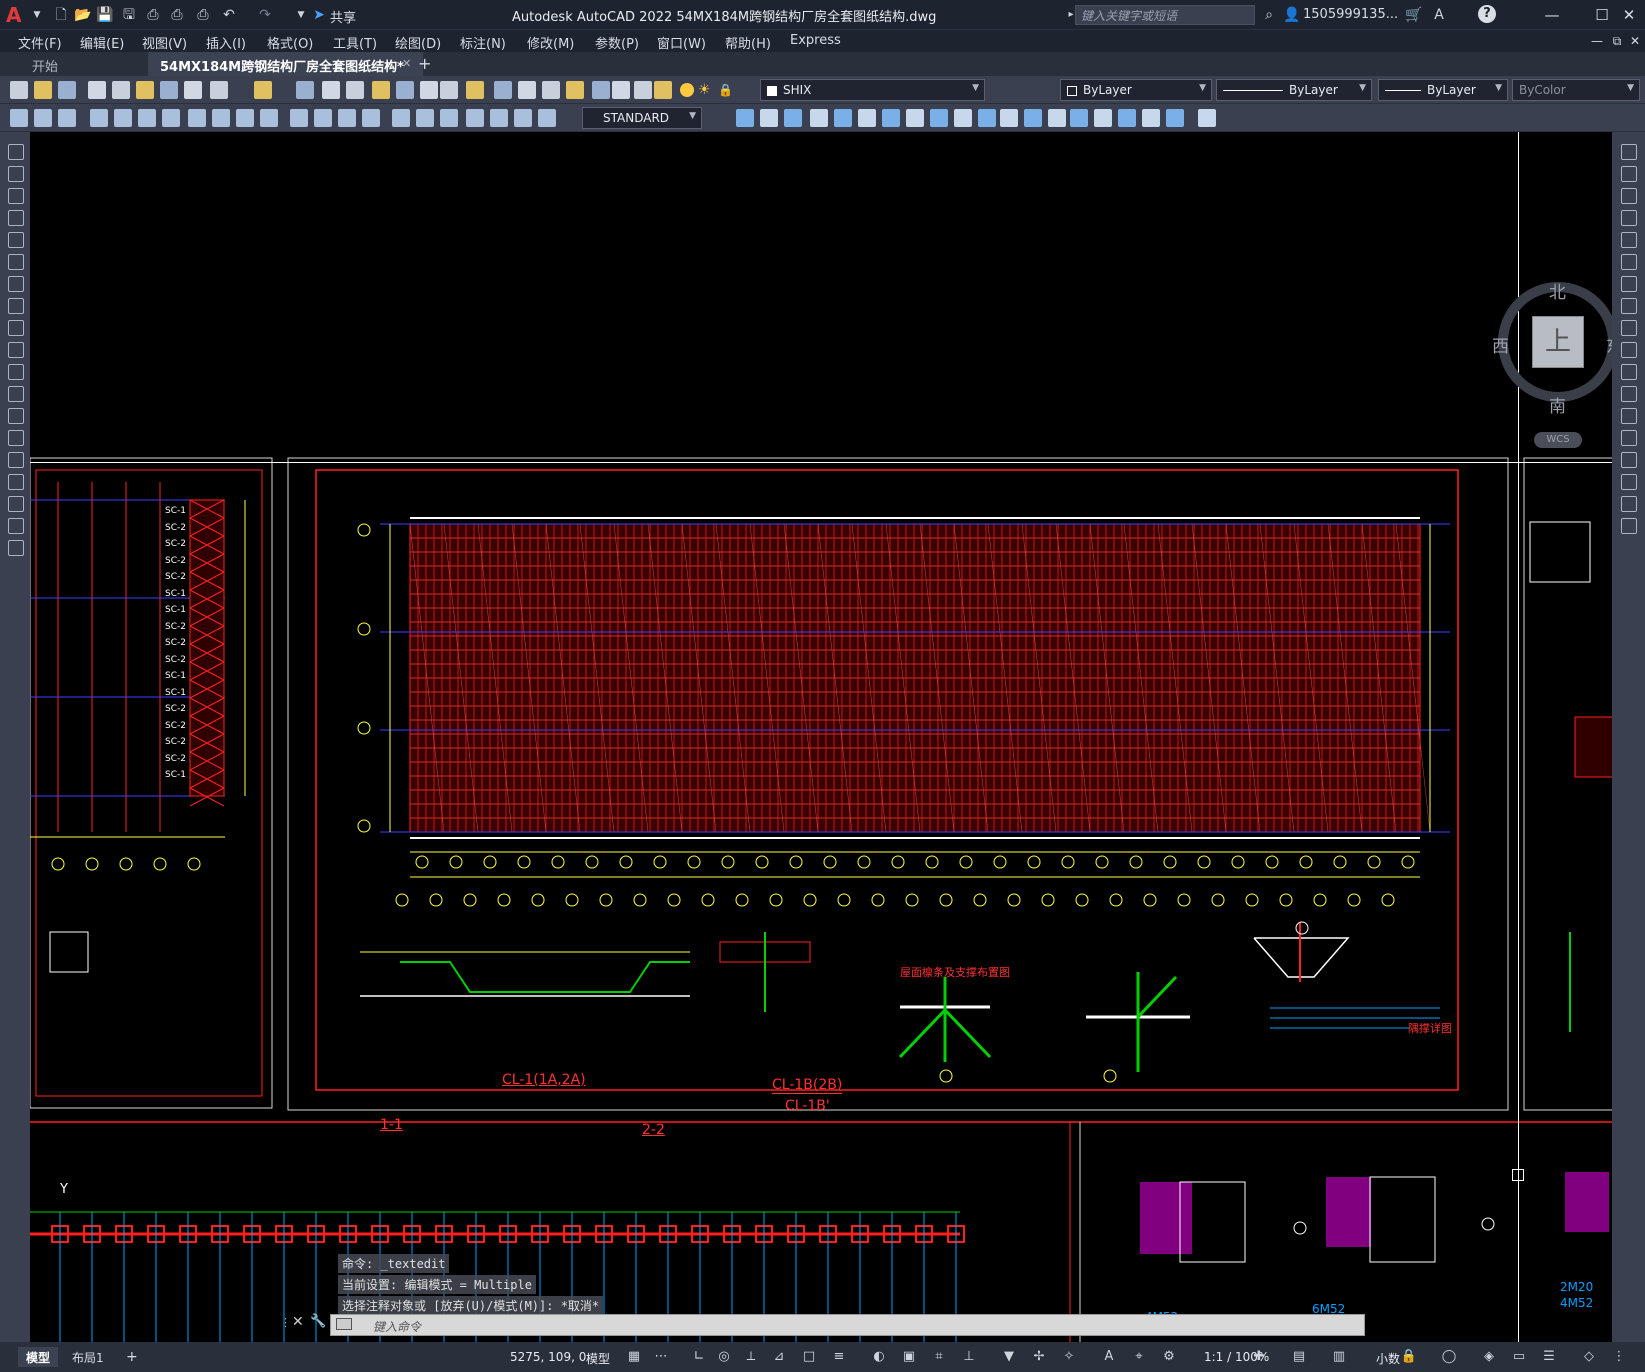 Image resolution: width=1645 pixels, height=1372 pixels. I want to click on menu-insert: 插入(I), so click(226, 42).